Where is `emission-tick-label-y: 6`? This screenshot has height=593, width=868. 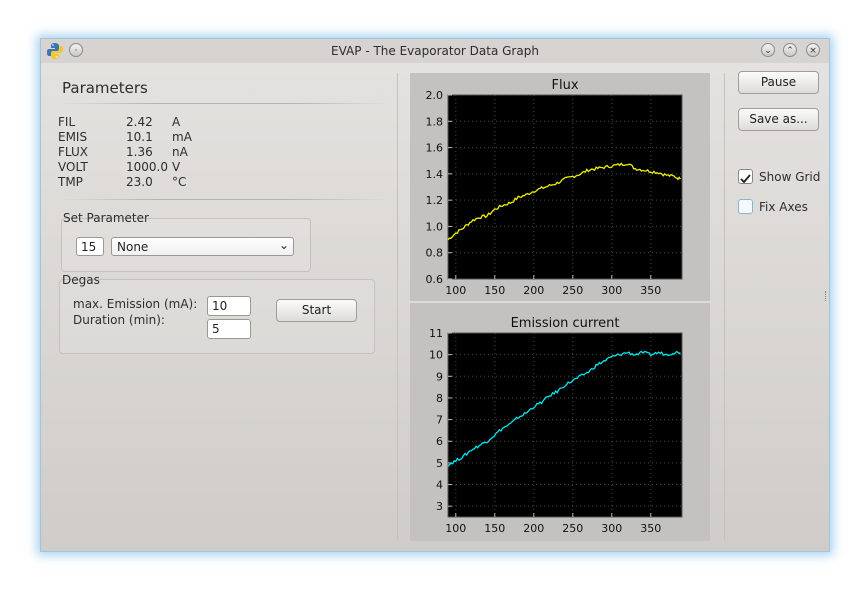 emission-tick-label-y: 6 is located at coordinates (439, 441).